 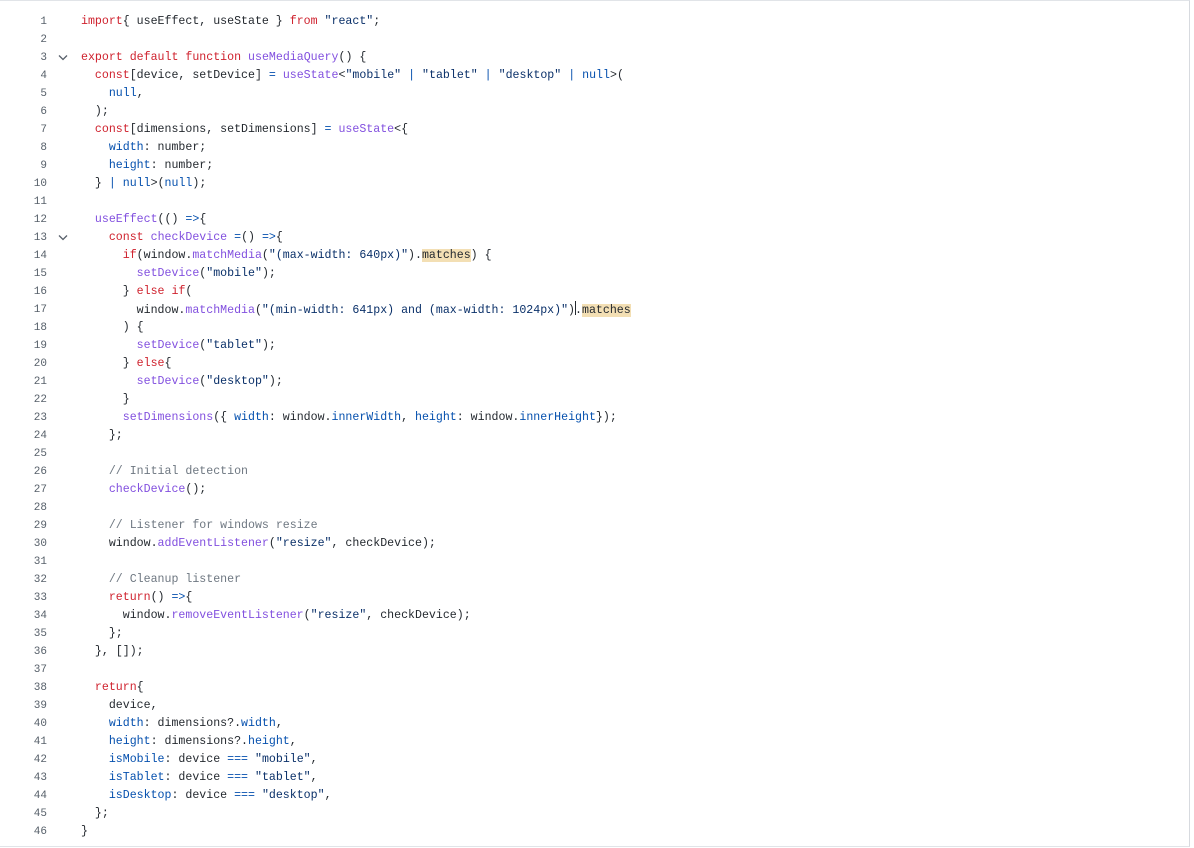 What do you see at coordinates (594, 382) in the screenshot?
I see `code-line: 21 setDevice("desktop");` at bounding box center [594, 382].